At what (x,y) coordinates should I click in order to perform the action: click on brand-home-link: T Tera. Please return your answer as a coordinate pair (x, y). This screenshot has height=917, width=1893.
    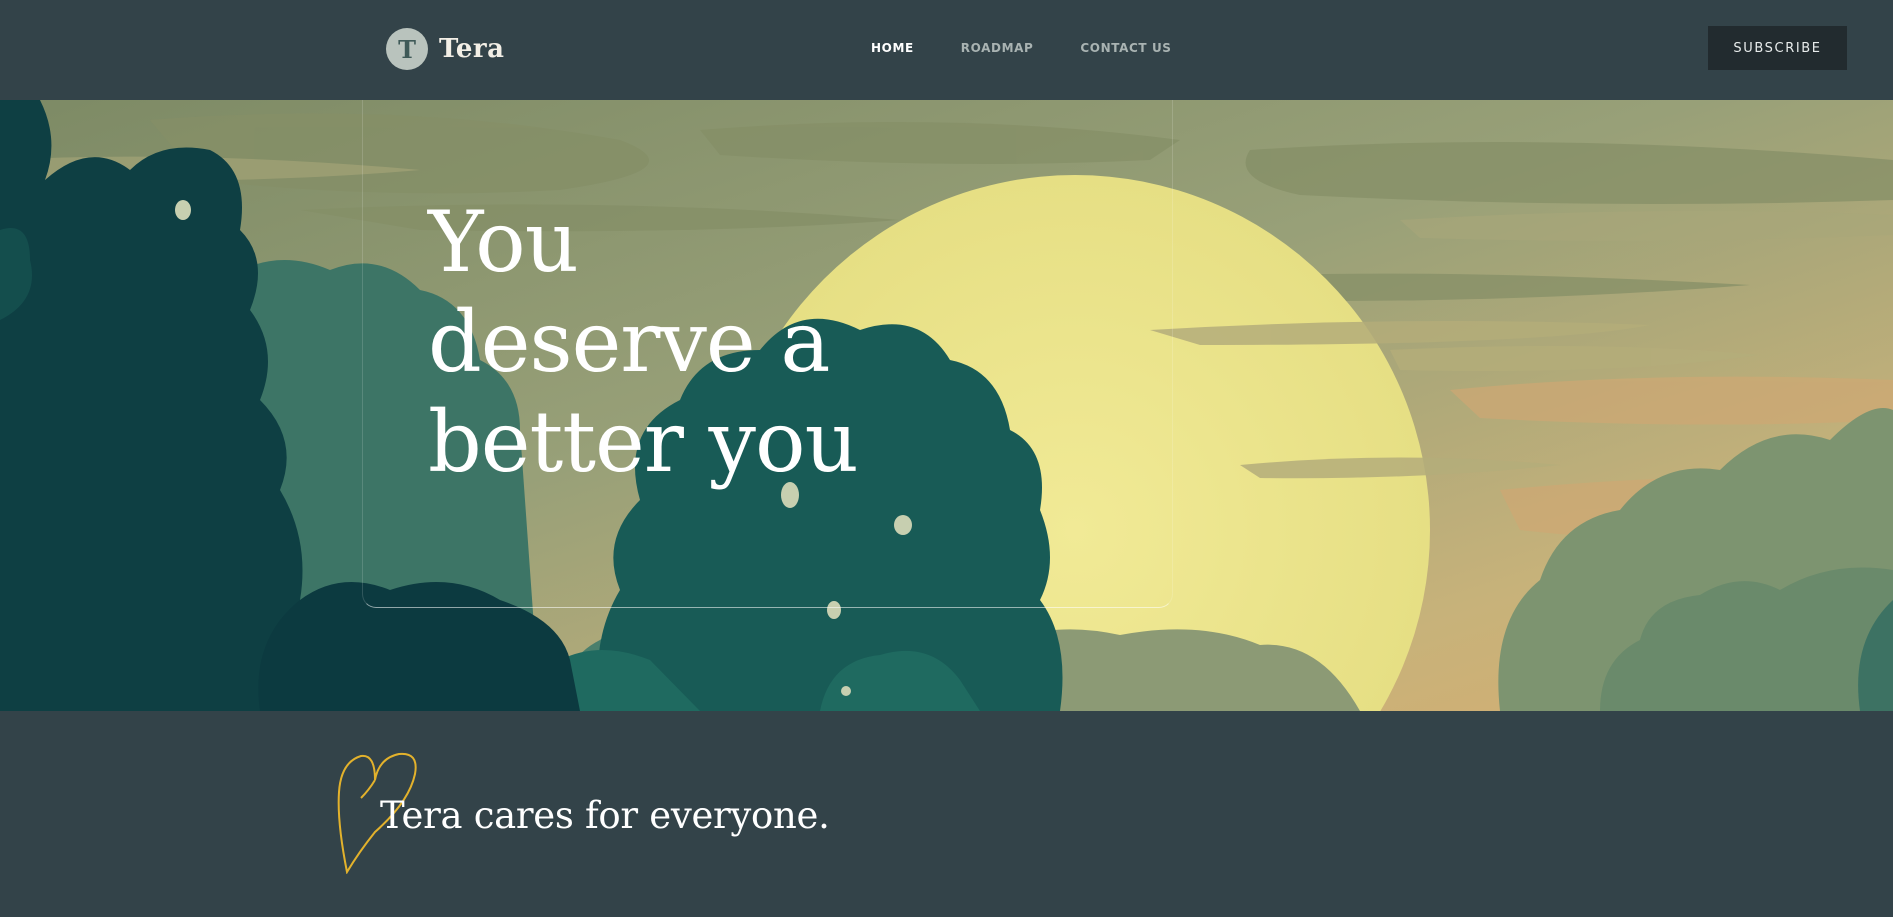
    Looking at the image, I should click on (445, 49).